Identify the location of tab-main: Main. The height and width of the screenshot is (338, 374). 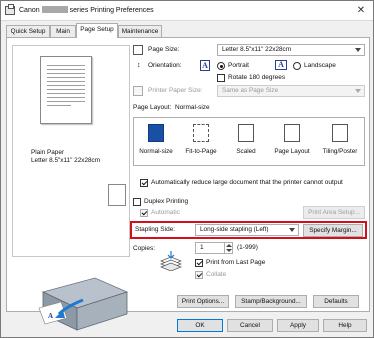
(63, 31).